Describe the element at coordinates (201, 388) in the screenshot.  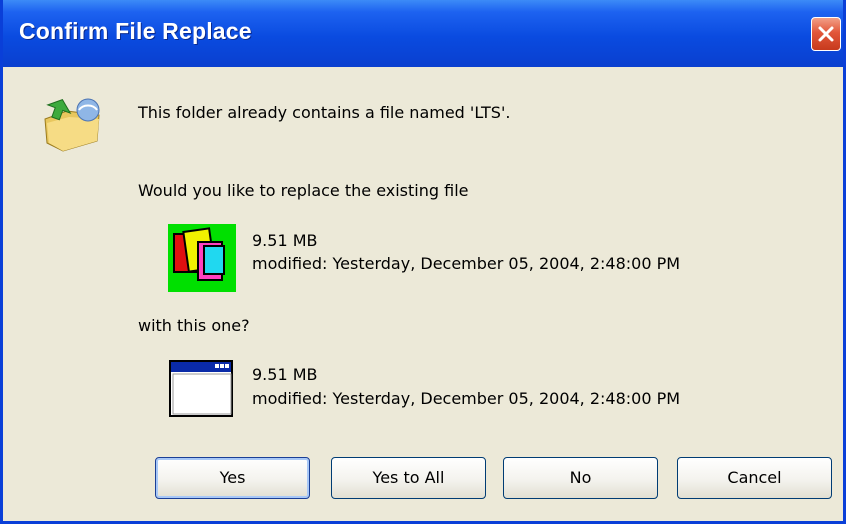
I see `application-window-icon` at that location.